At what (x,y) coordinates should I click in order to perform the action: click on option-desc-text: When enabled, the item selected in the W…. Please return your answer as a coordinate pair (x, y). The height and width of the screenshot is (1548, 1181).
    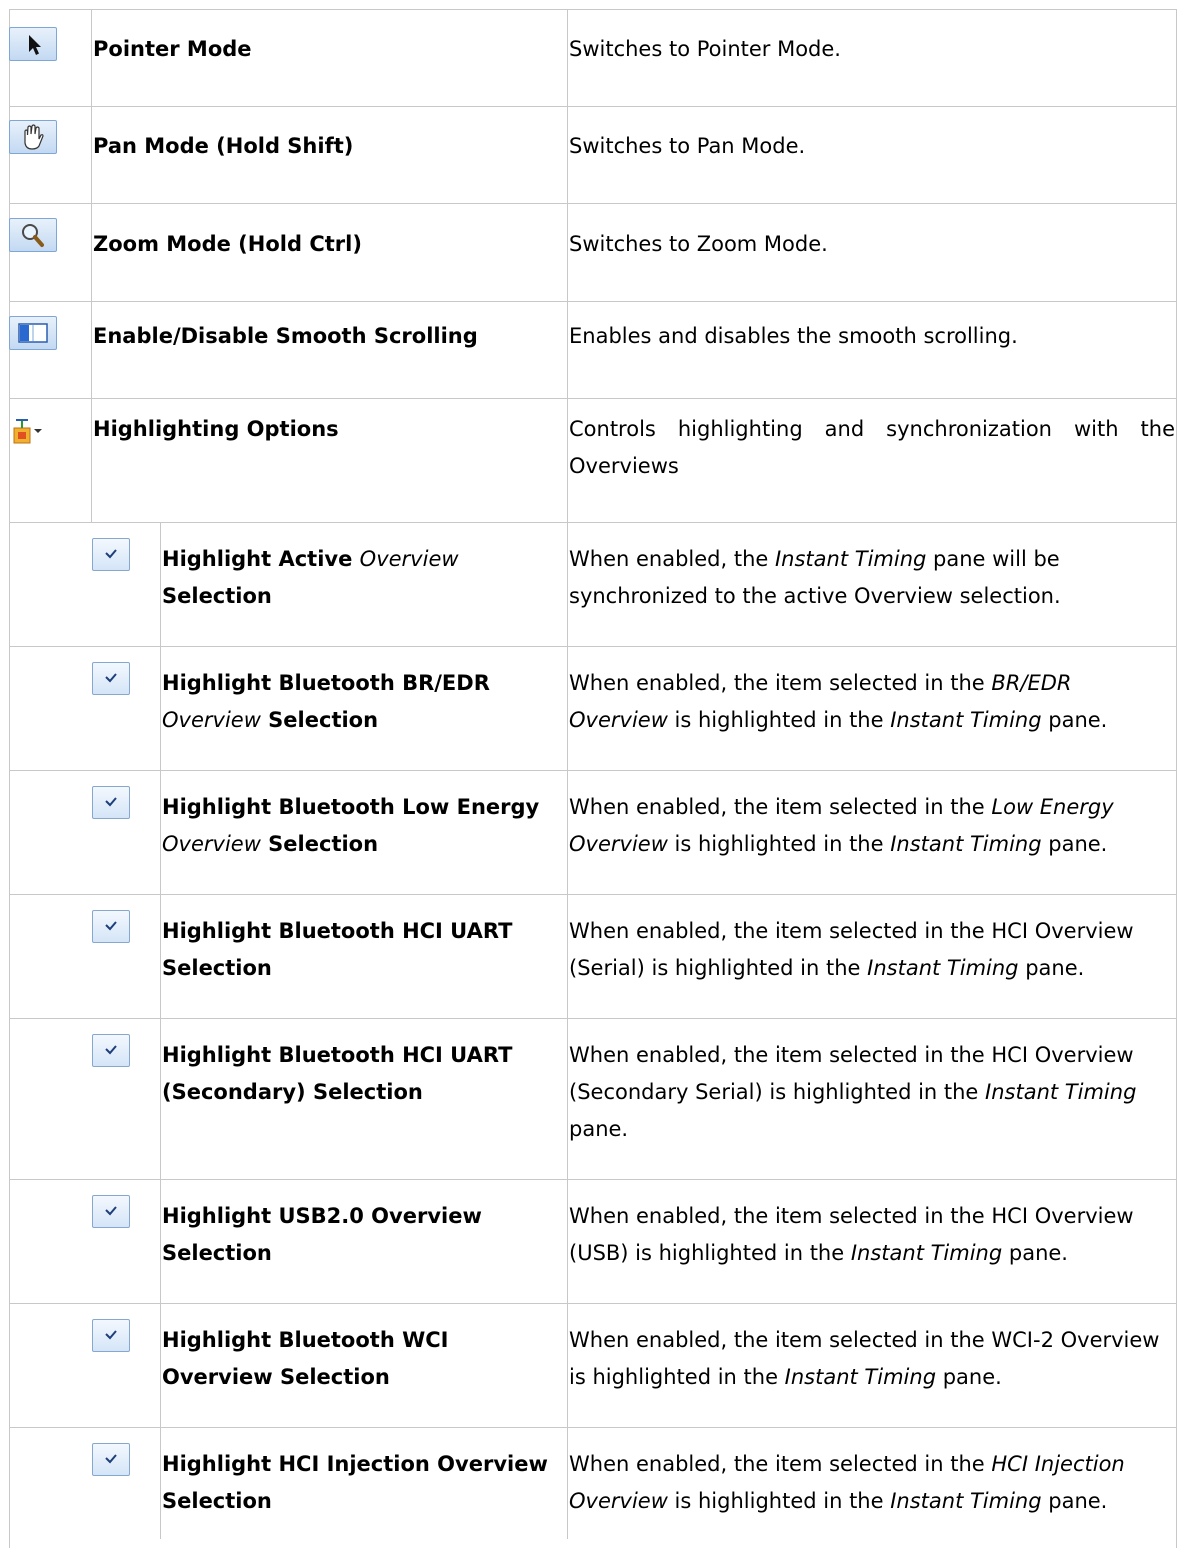
    Looking at the image, I should click on (864, 1340).